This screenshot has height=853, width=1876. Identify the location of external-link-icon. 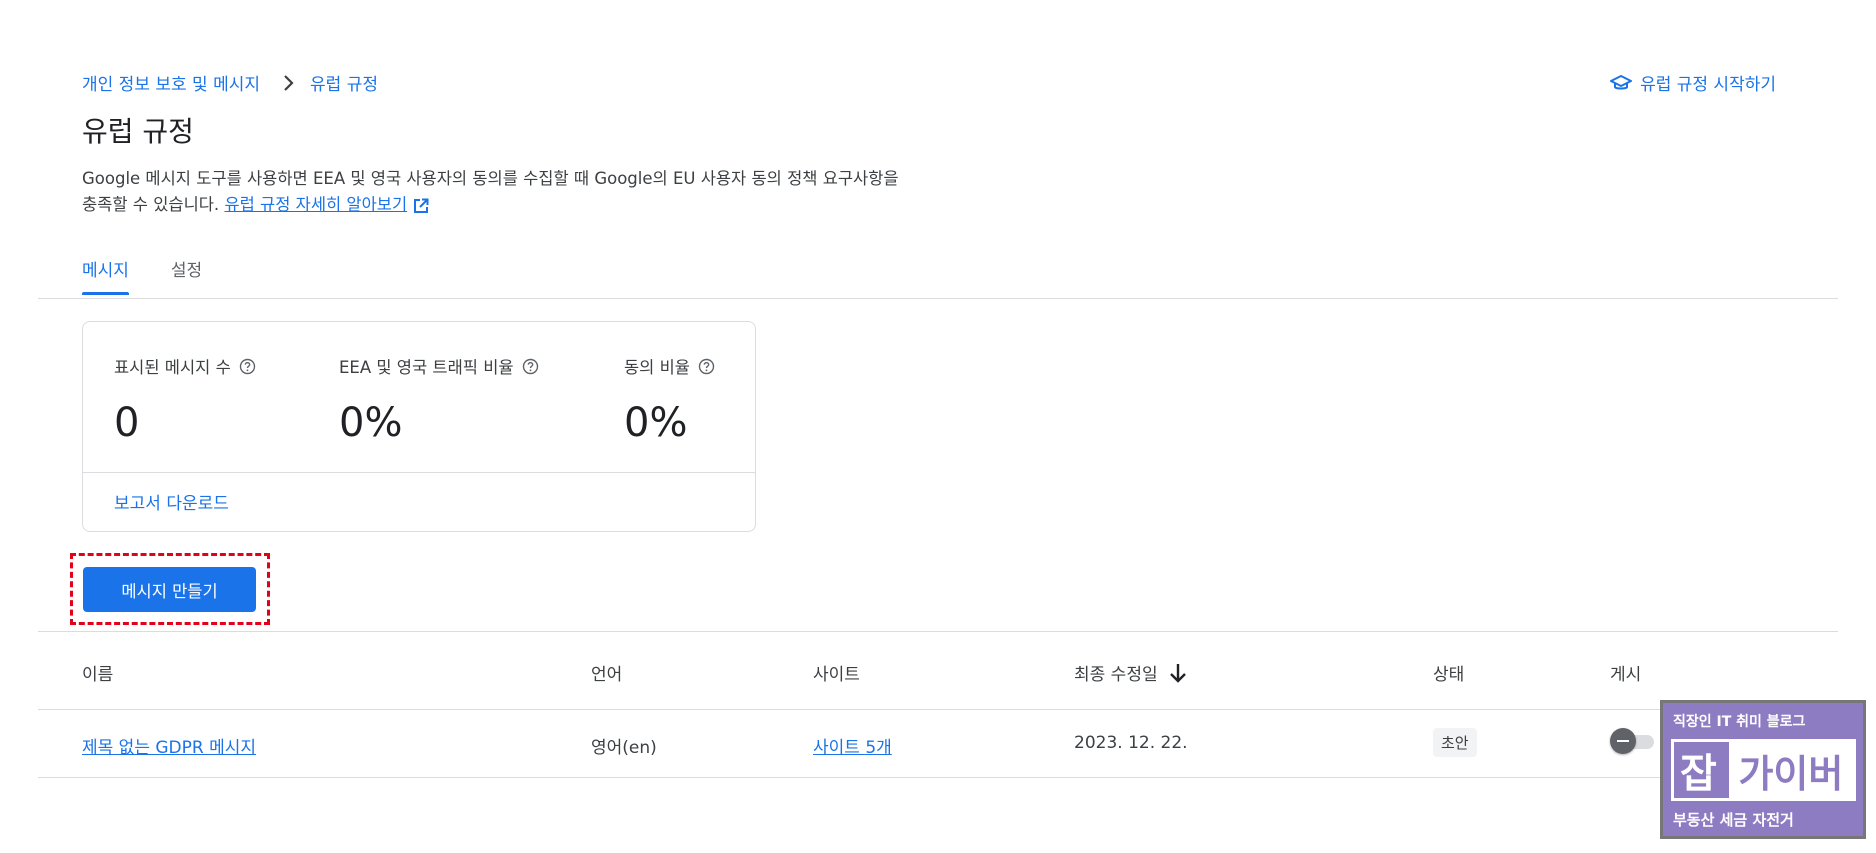
(421, 206).